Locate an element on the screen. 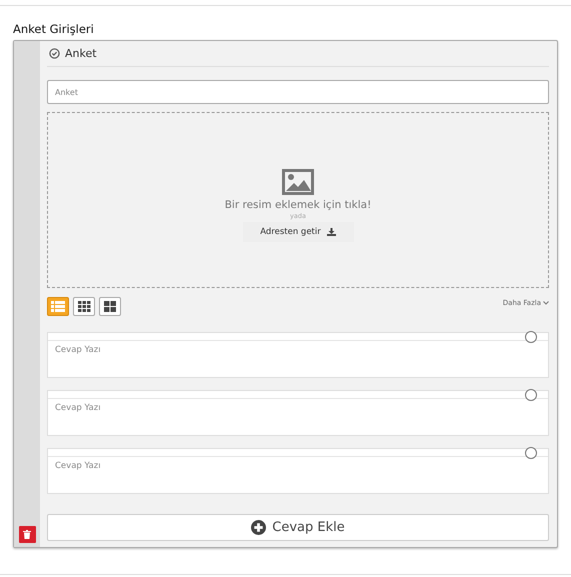  fetch-url-button: Adresten getir is located at coordinates (298, 232).